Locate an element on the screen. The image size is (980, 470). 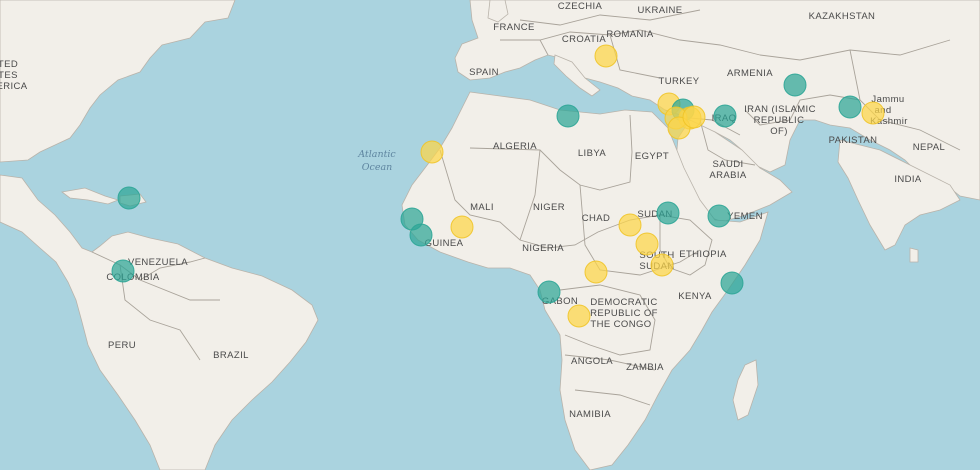
ocean-label-atlantic: Atlantic is located at coordinates (376, 154).